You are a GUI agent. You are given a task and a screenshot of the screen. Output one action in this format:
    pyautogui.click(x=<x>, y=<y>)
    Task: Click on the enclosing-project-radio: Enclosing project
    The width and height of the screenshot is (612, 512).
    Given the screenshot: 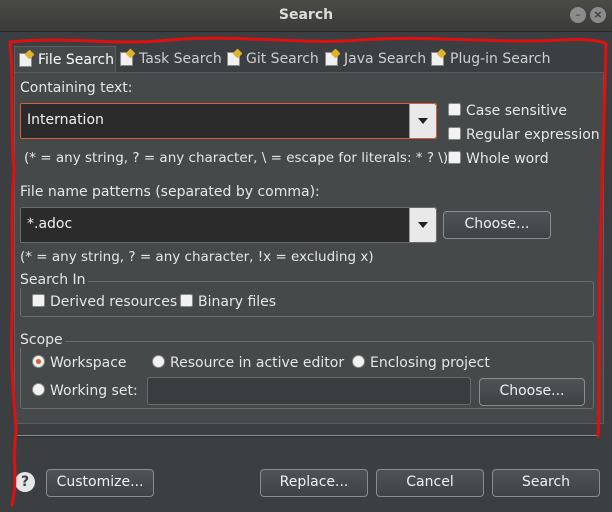 What is the action you would take?
    pyautogui.click(x=421, y=364)
    